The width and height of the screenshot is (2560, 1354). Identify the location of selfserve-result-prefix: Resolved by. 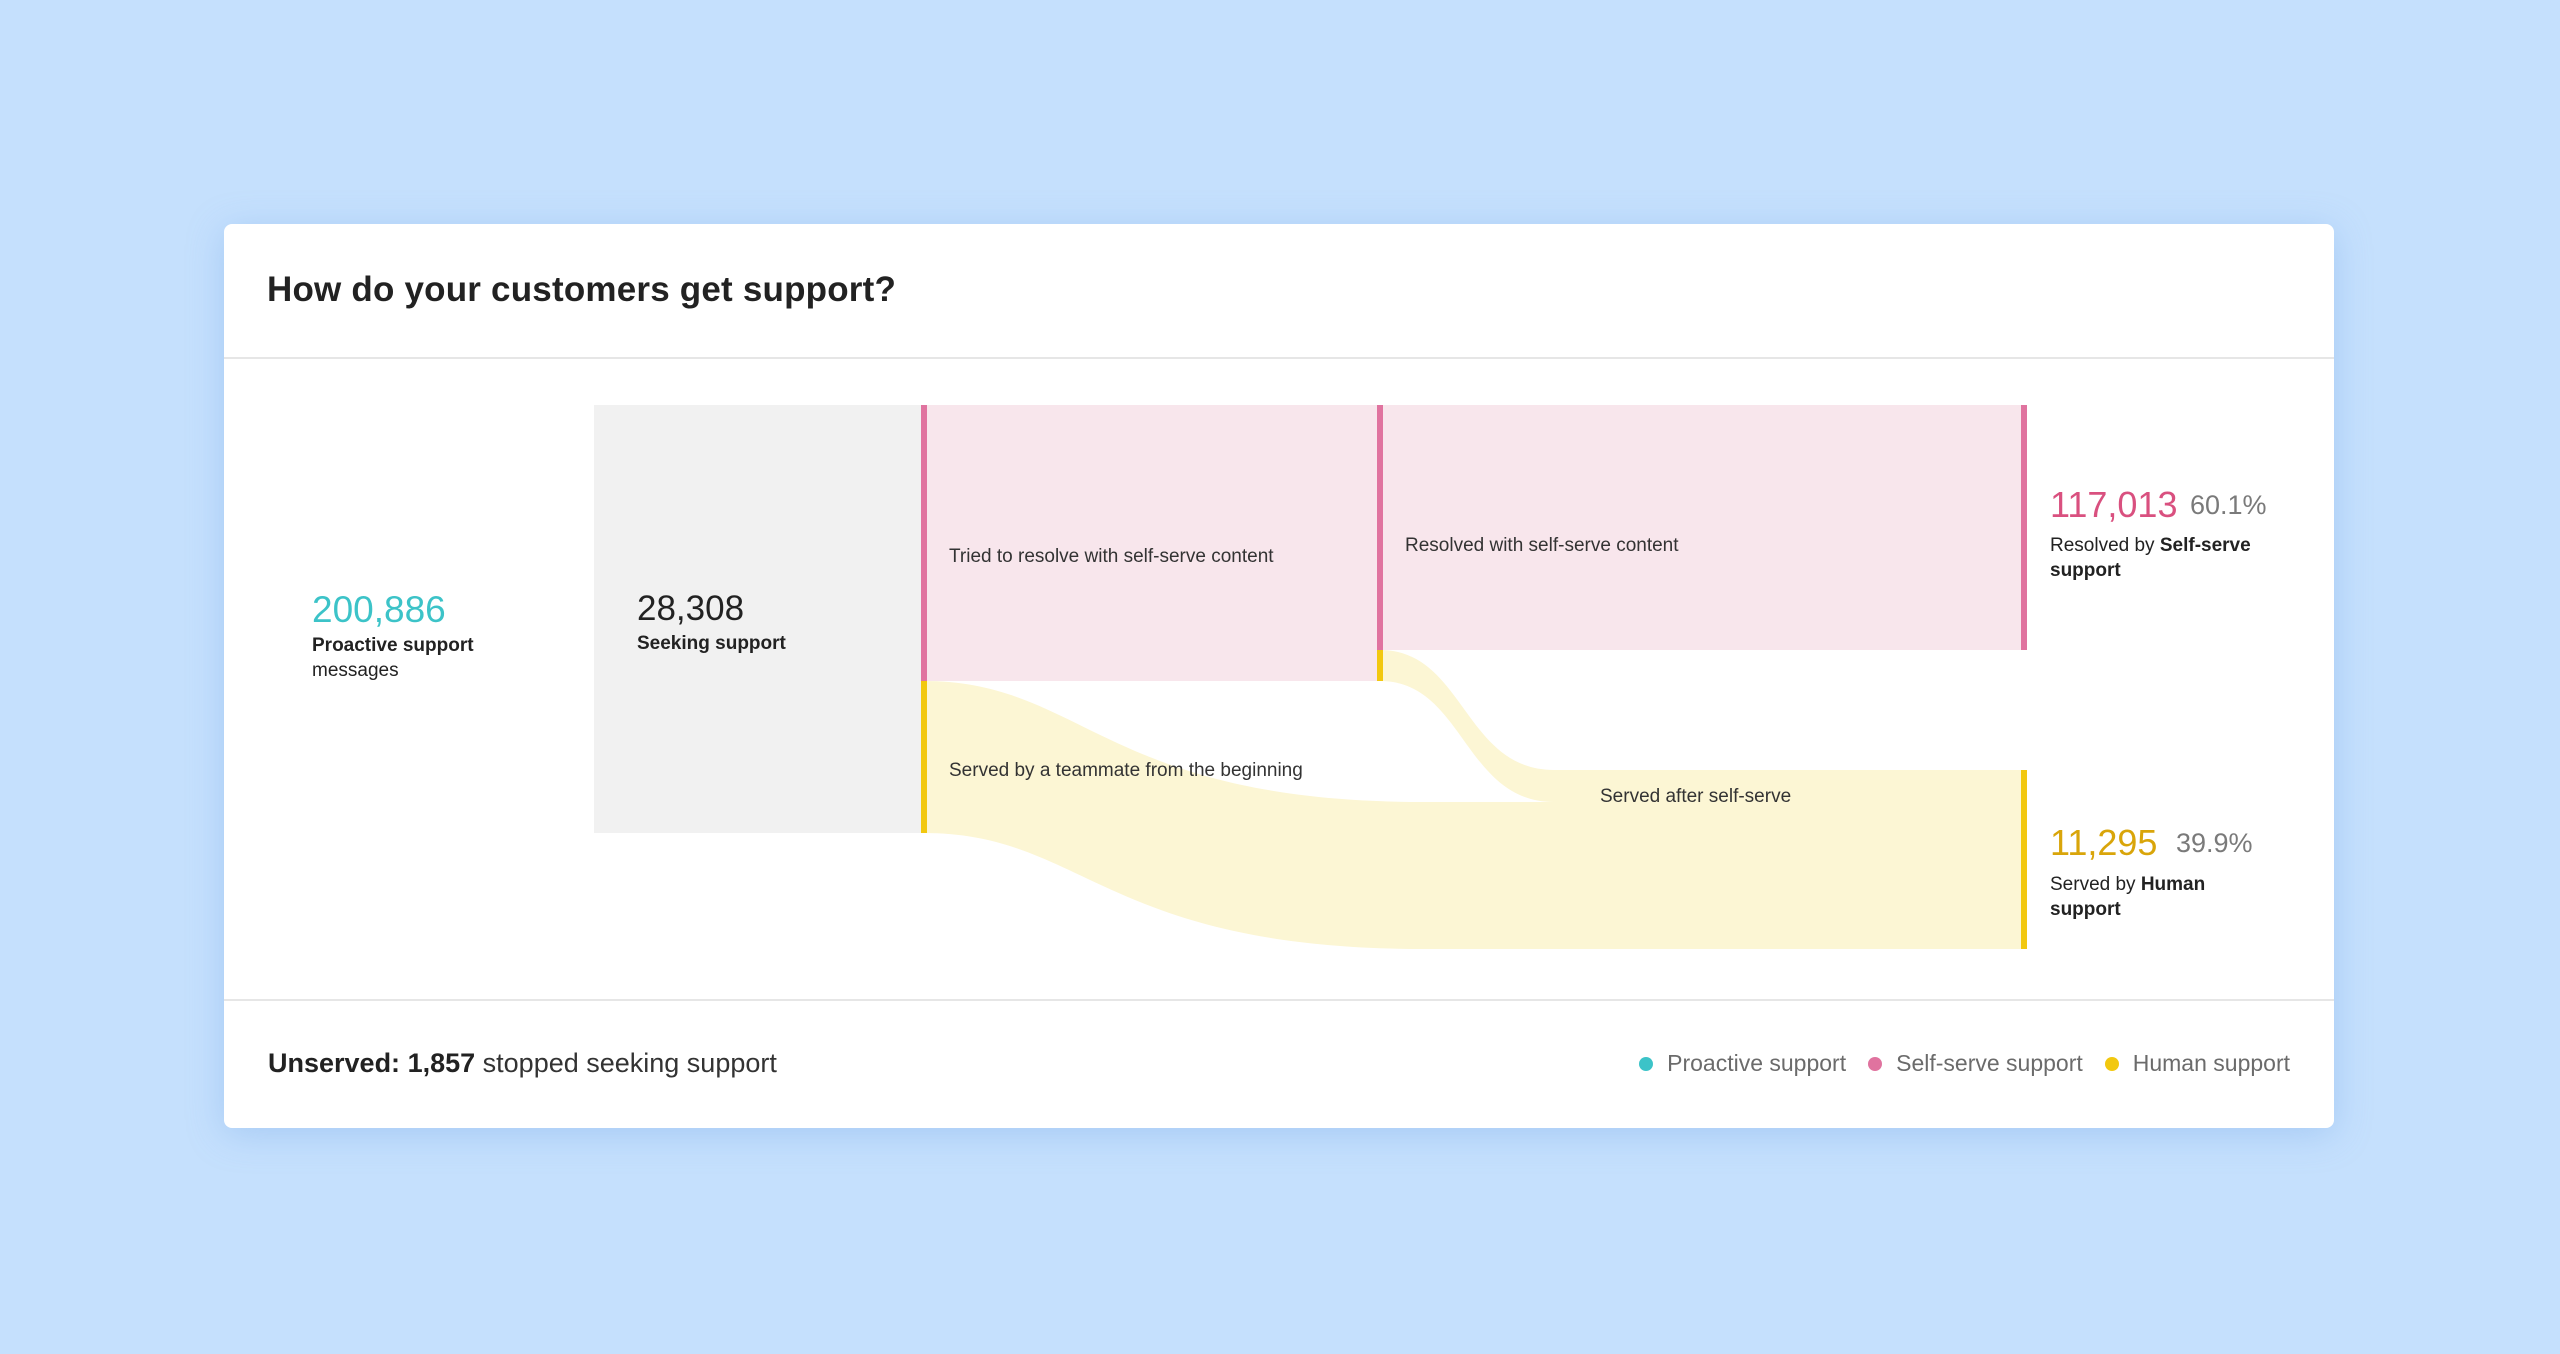
(2102, 545).